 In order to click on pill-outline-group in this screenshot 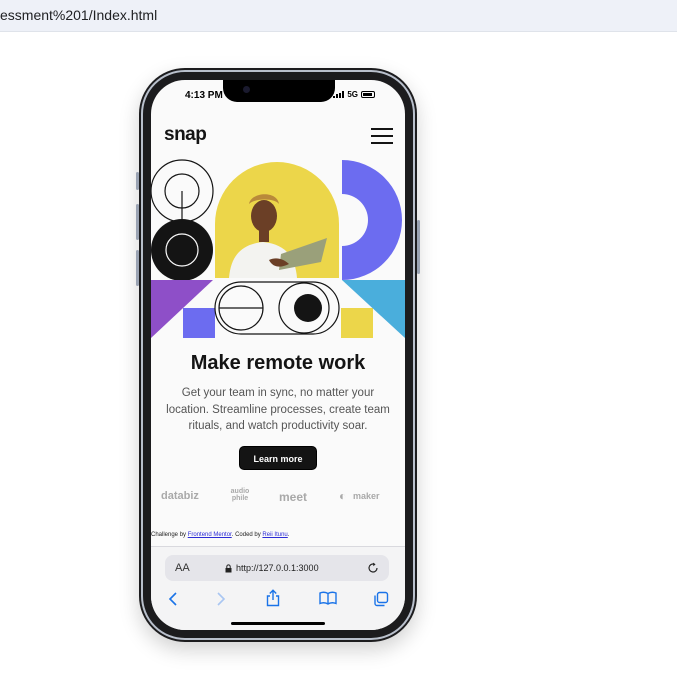, I will do `click(277, 308)`.